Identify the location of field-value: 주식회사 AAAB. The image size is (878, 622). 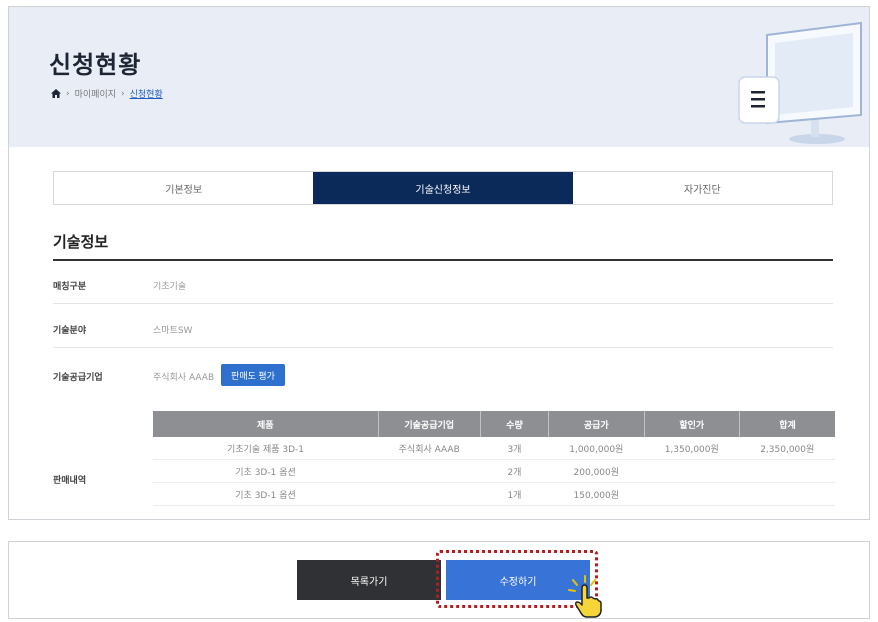
(184, 378).